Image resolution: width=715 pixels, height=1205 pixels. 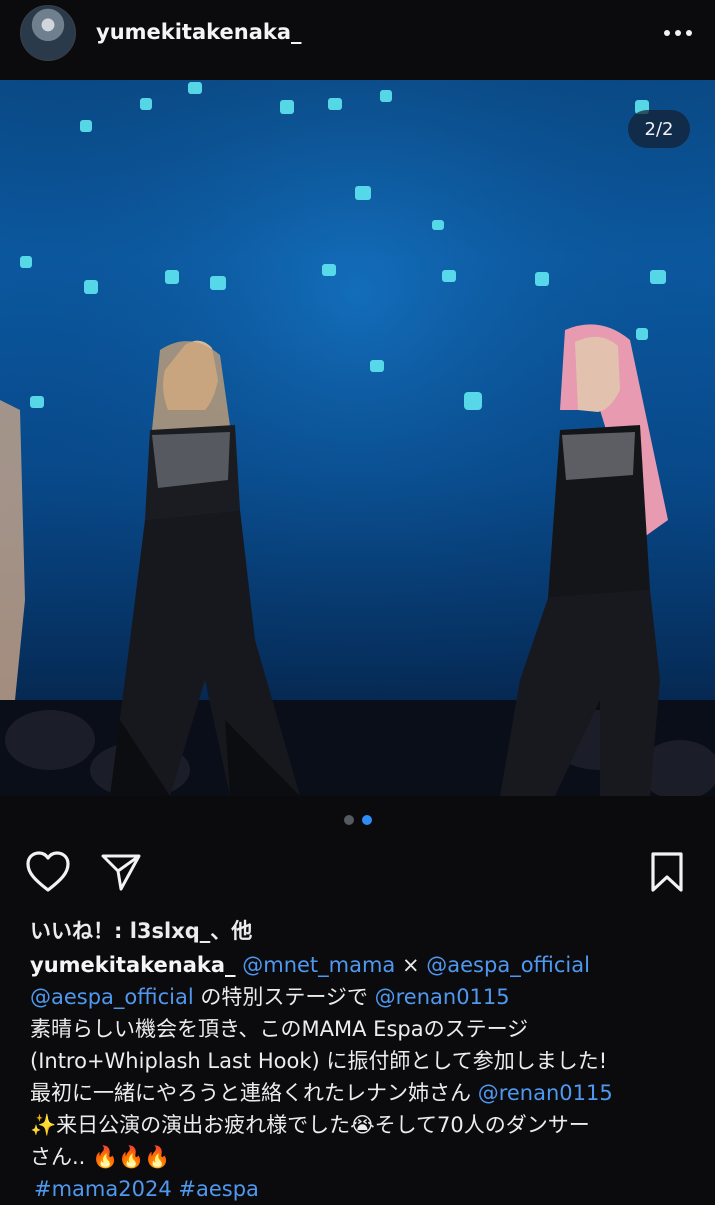 I want to click on bookmark-icon, so click(x=667, y=874).